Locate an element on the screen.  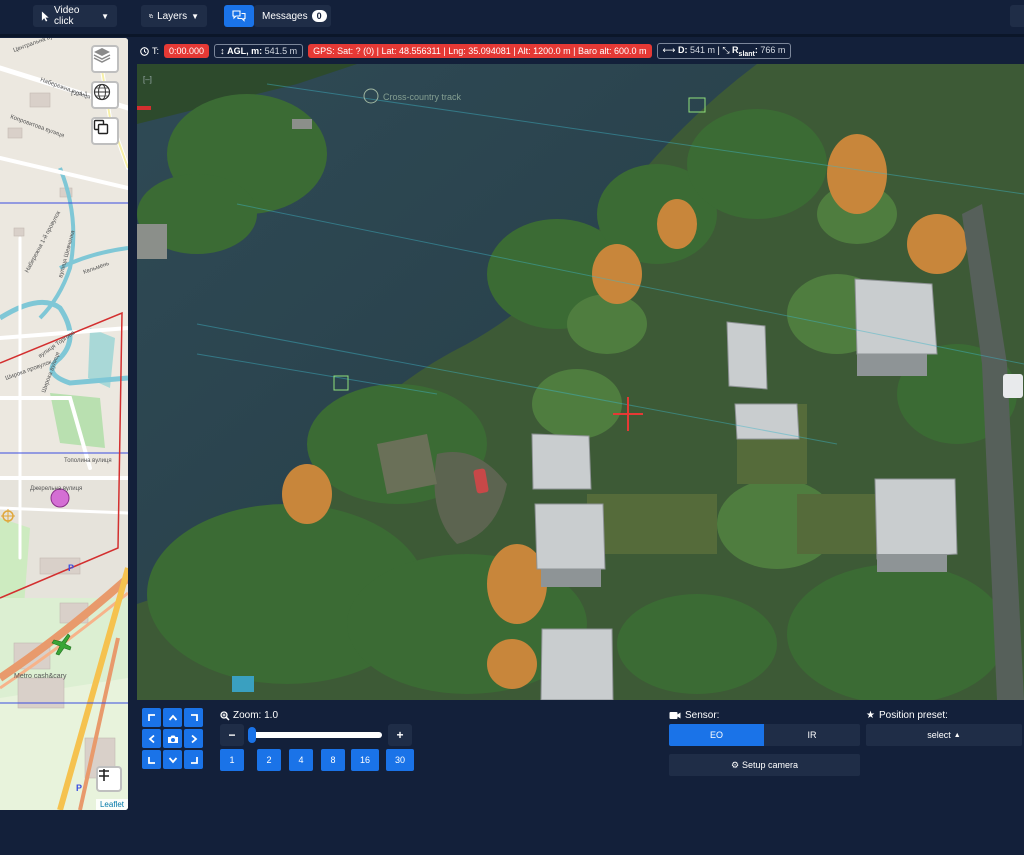
agl-value: 541.5 m is located at coordinates (281, 51).